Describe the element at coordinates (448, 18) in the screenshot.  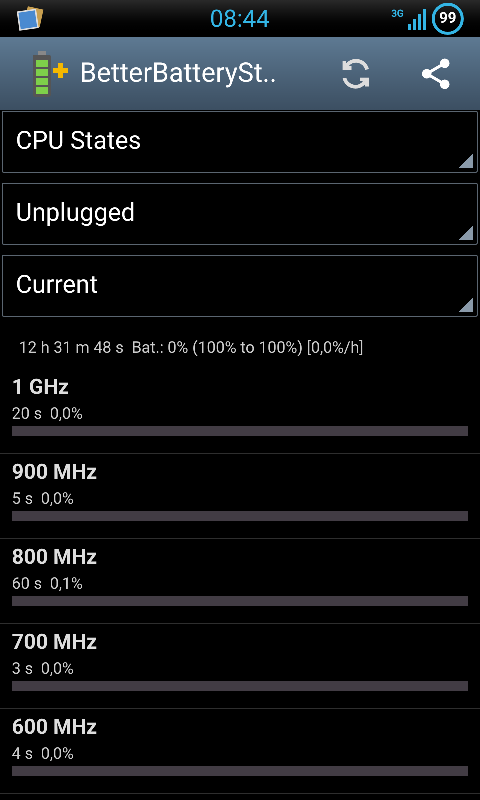
I see `battery-indicator: 99` at that location.